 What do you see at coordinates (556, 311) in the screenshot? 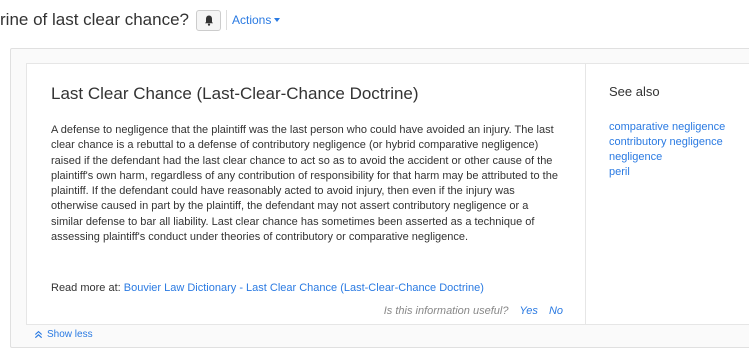
I see `feedback-no-link: No` at bounding box center [556, 311].